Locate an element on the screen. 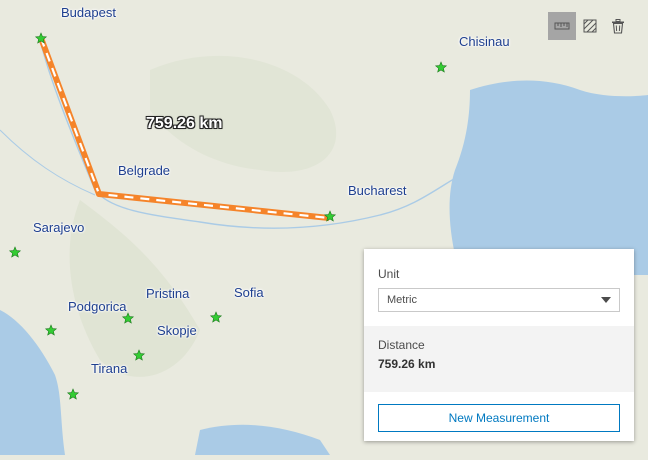 The width and height of the screenshot is (648, 460). area-tool-icon is located at coordinates (590, 26).